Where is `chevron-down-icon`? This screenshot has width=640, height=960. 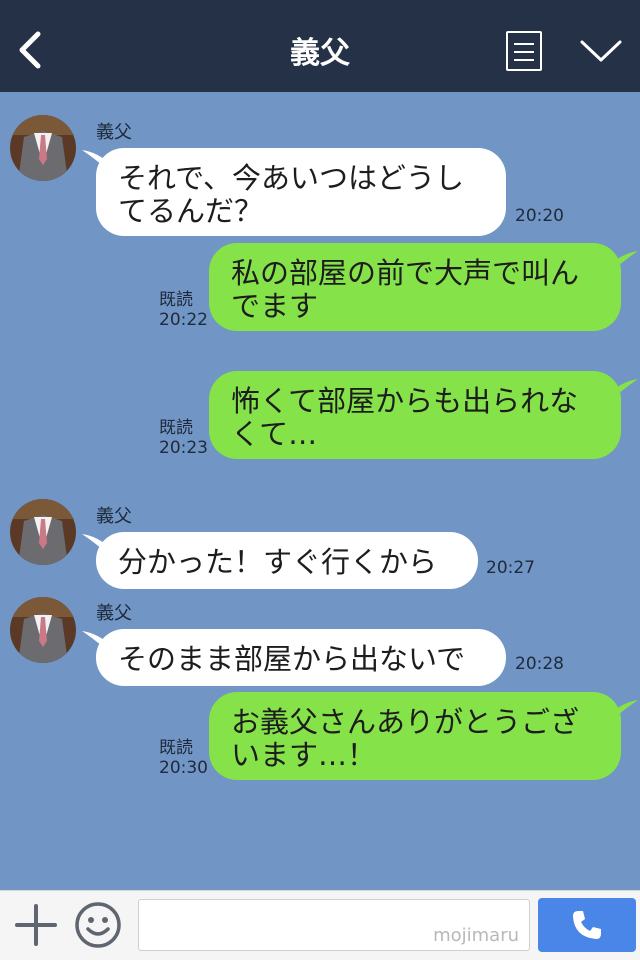 chevron-down-icon is located at coordinates (601, 51).